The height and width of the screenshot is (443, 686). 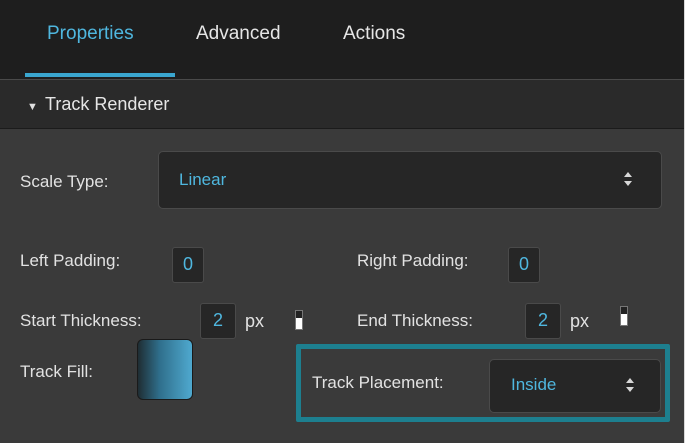 What do you see at coordinates (32, 107) in the screenshot?
I see `triangle-down-icon: ▼` at bounding box center [32, 107].